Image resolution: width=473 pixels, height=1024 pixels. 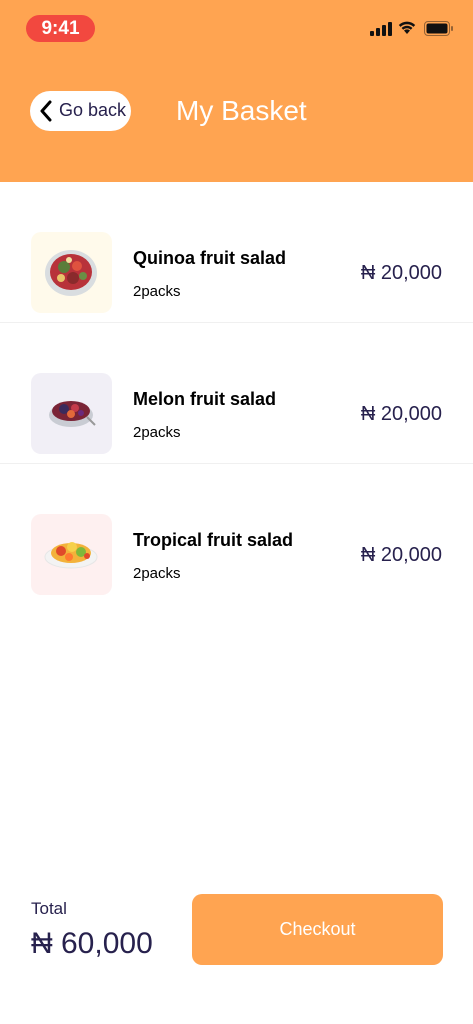 What do you see at coordinates (93, 110) in the screenshot?
I see `go-back-label: Go back` at bounding box center [93, 110].